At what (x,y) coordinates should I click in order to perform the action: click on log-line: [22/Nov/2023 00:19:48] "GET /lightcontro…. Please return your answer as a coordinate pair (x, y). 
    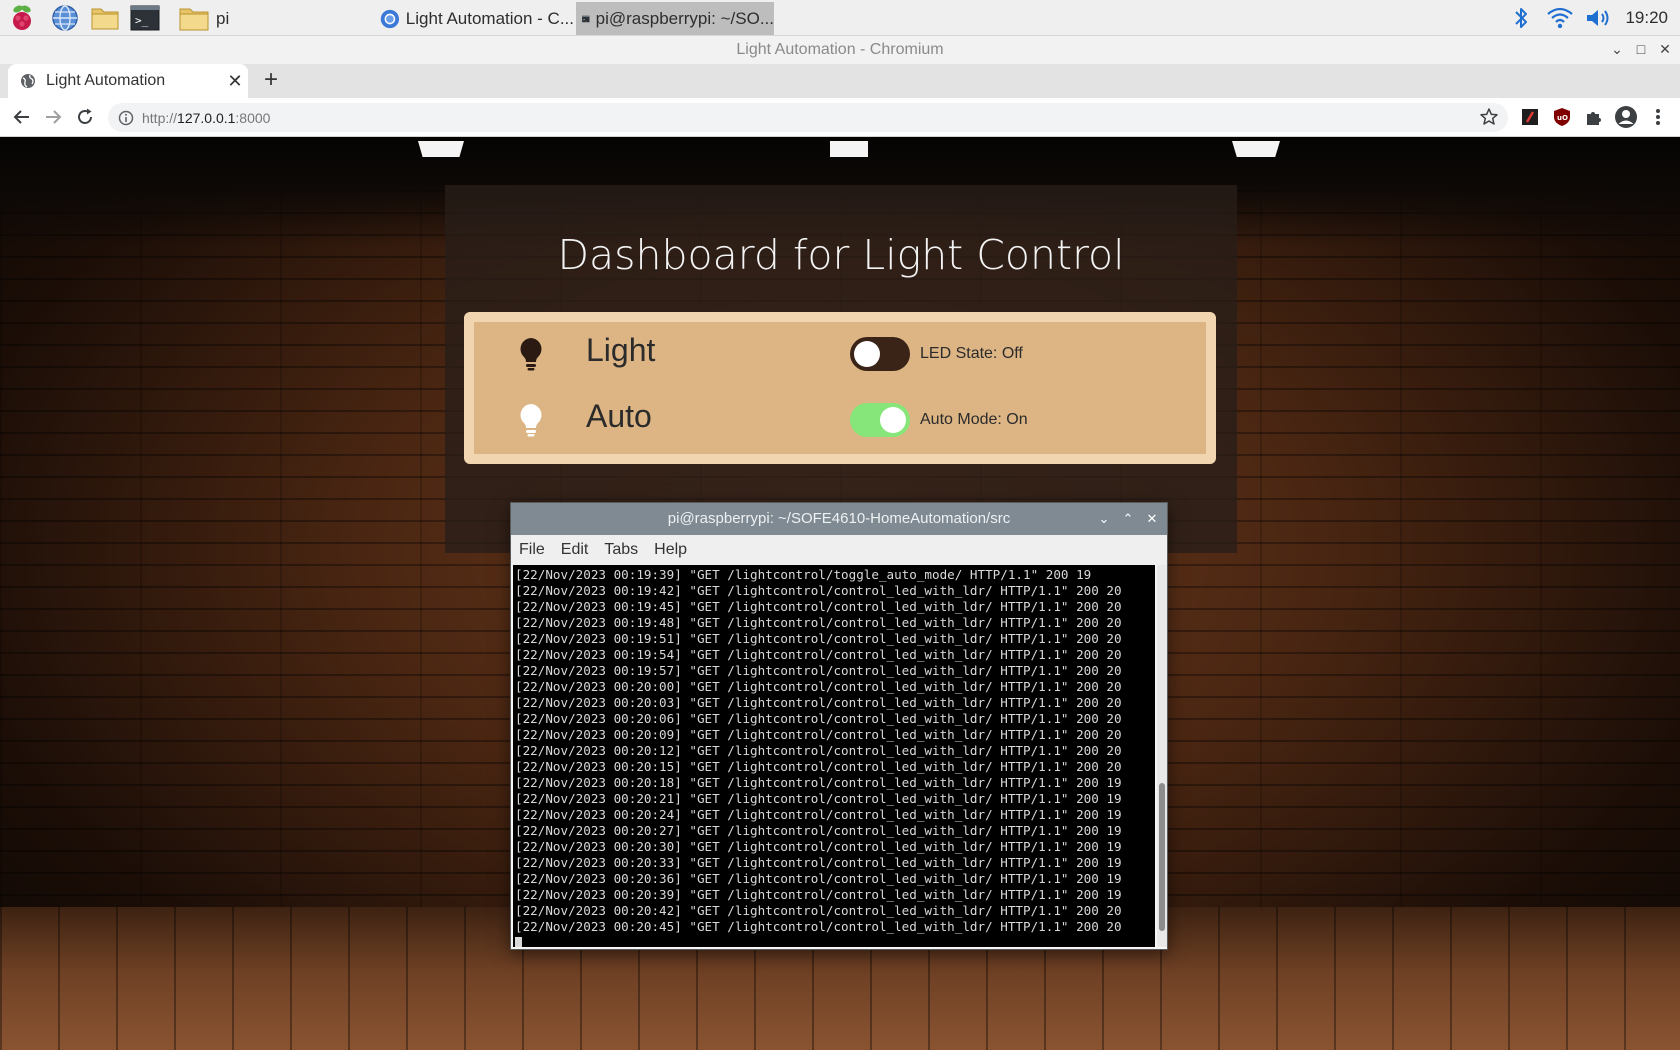
    Looking at the image, I should click on (818, 622).